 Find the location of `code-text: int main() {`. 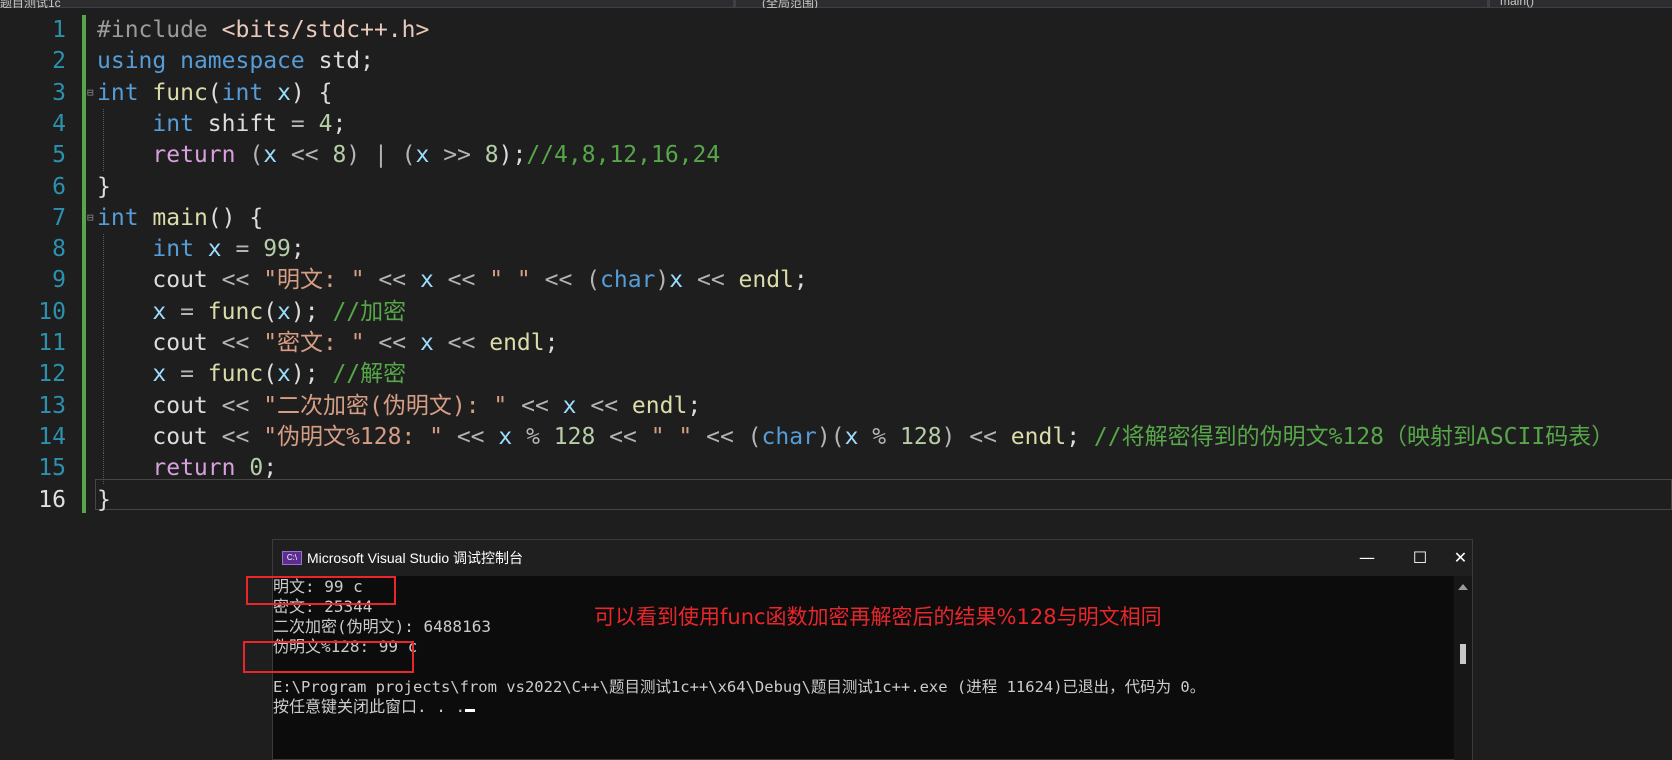

code-text: int main() { is located at coordinates (180, 218).